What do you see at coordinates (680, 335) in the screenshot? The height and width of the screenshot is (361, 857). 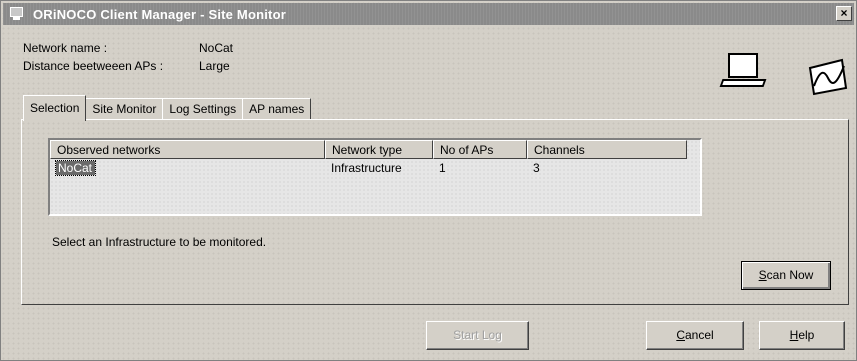 I see `cancel-accel: C` at bounding box center [680, 335].